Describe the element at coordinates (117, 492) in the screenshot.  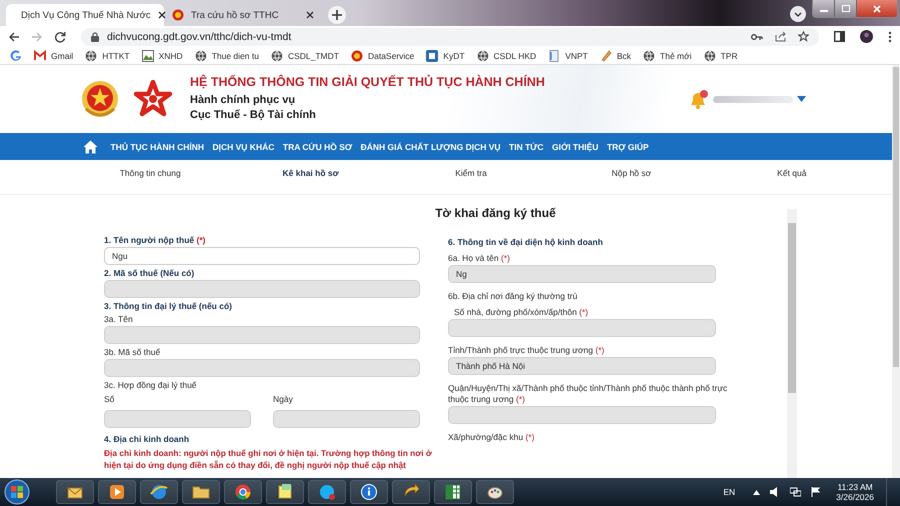
I see `play-icon` at that location.